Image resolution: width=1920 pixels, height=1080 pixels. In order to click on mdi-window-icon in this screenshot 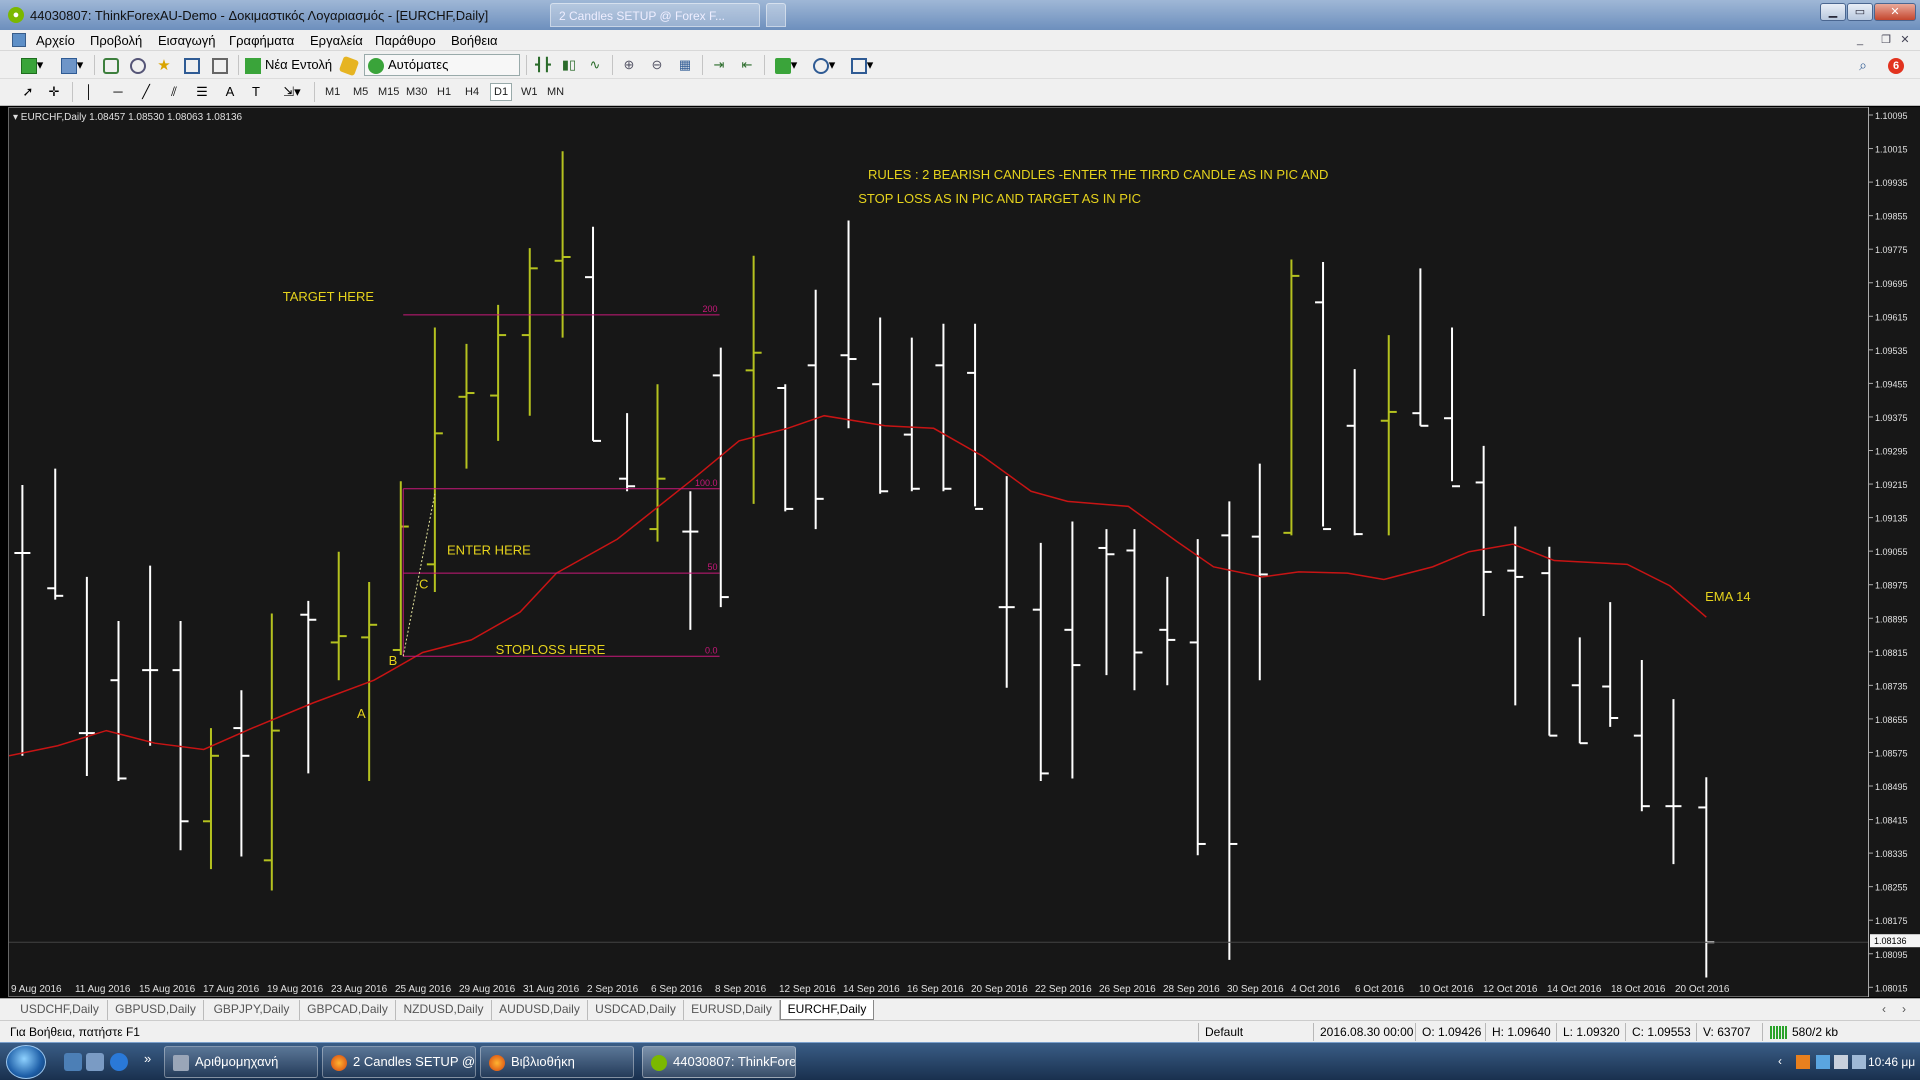, I will do `click(19, 40)`.